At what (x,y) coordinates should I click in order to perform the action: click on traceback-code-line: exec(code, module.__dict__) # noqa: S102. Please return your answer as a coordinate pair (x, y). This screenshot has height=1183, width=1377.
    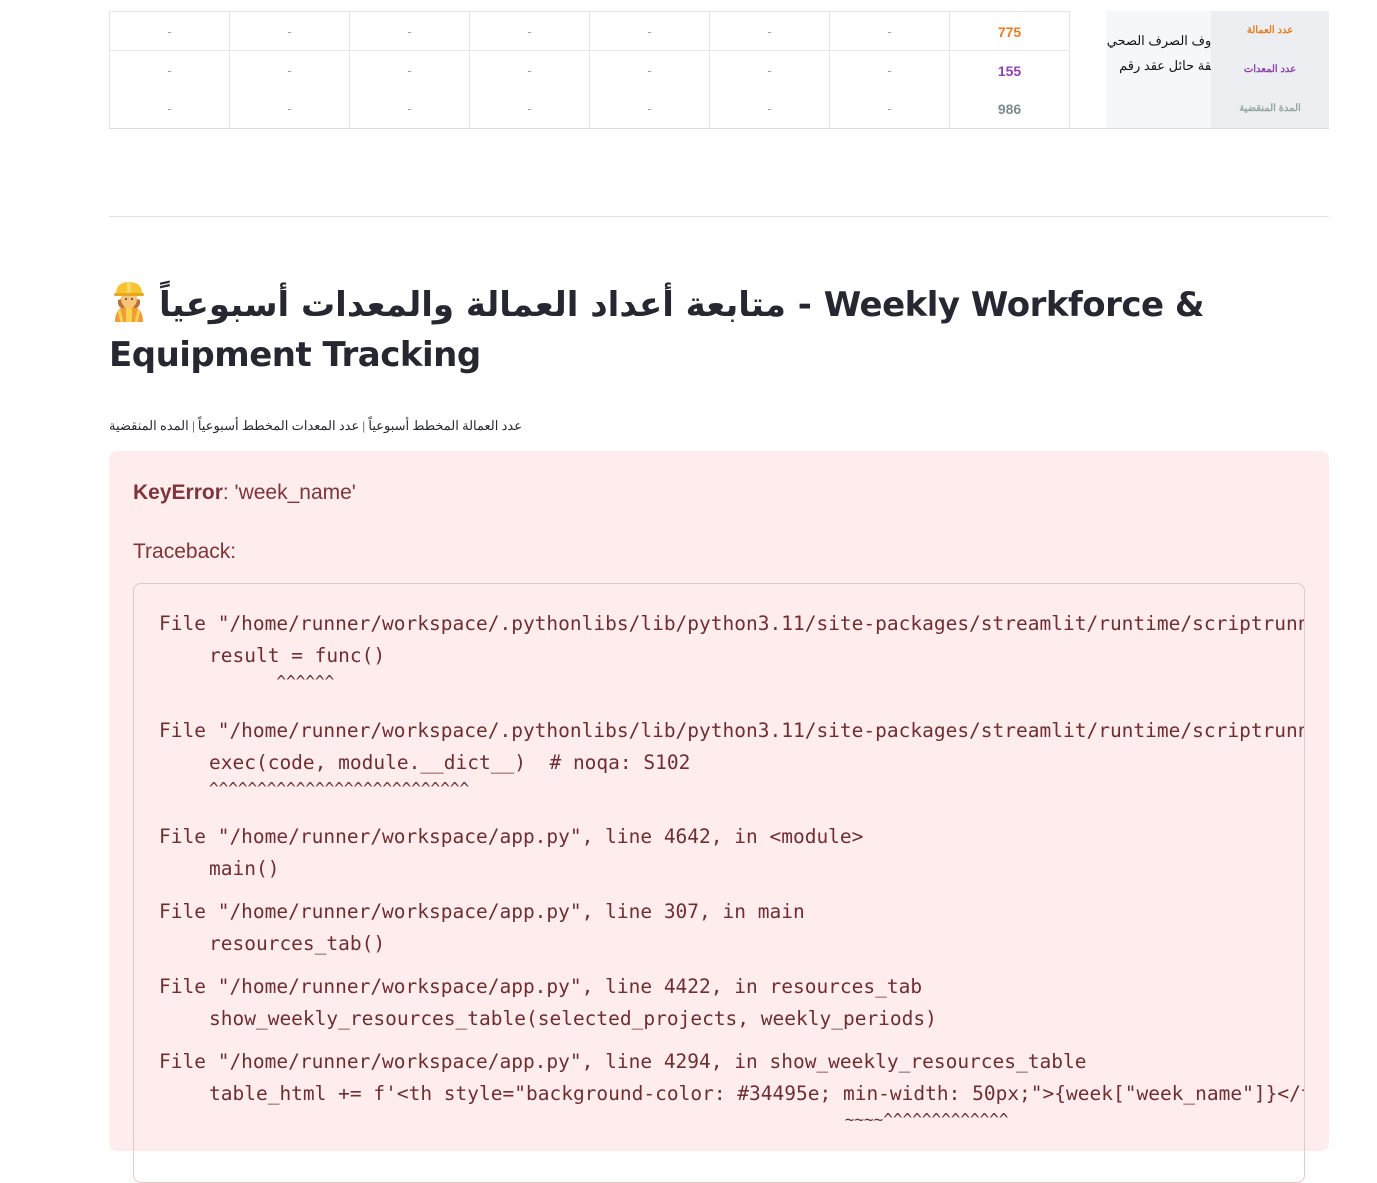
    Looking at the image, I should click on (450, 762).